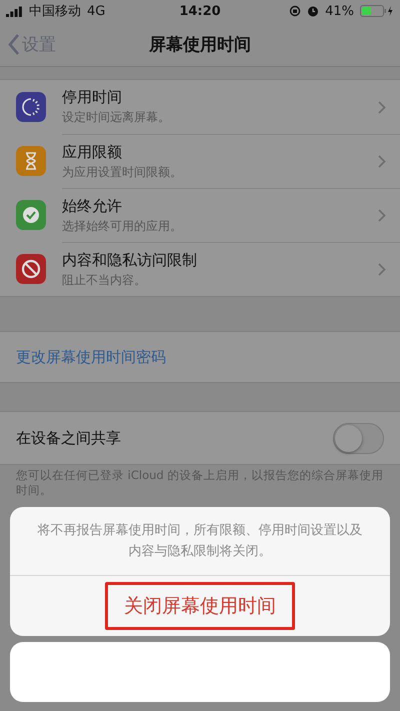  I want to click on settings-row: 内容和隐私访问限制 阻止不当内容。, so click(200, 269).